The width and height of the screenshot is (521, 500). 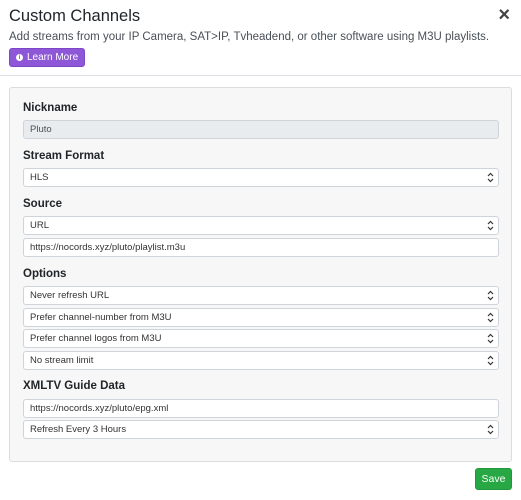 What do you see at coordinates (261, 338) in the screenshot?
I see `channel-logos-select: Prefer channel logos from M3U` at bounding box center [261, 338].